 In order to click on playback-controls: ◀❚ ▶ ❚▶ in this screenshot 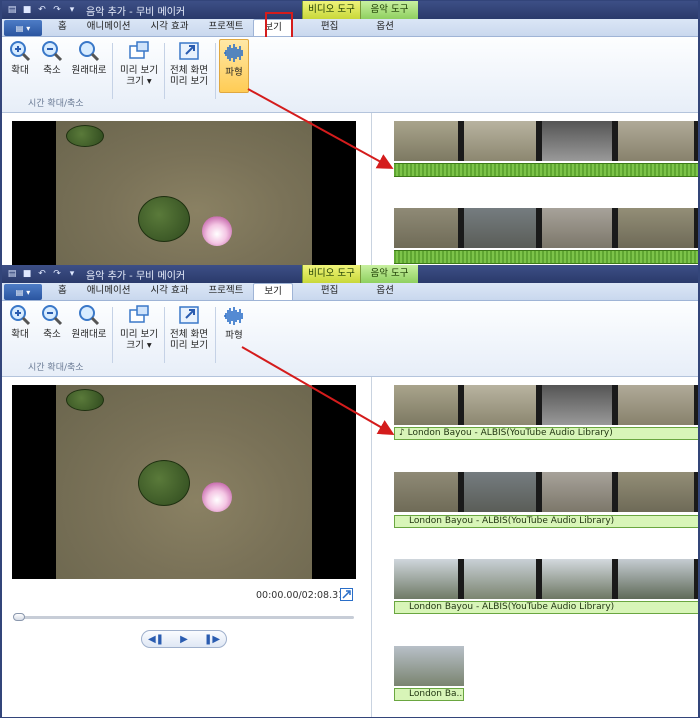, I will do `click(184, 639)`.